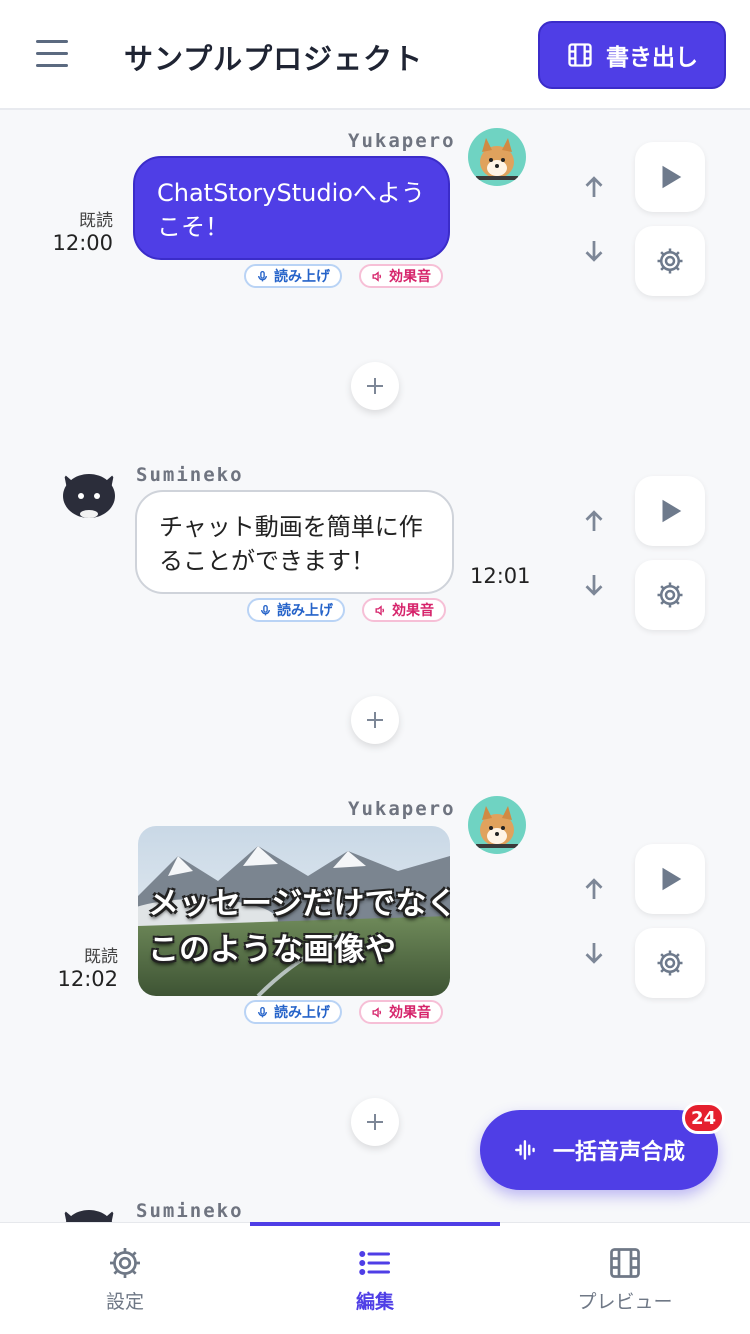 The height and width of the screenshot is (1334, 750). Describe the element at coordinates (82, 243) in the screenshot. I see `time-label: 12:00` at that location.